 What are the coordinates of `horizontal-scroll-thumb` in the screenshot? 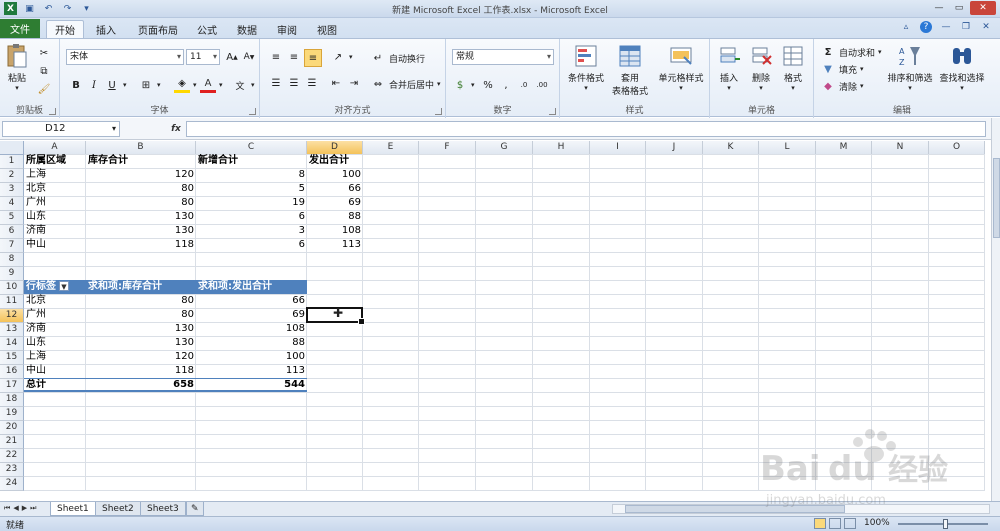 It's located at (735, 509).